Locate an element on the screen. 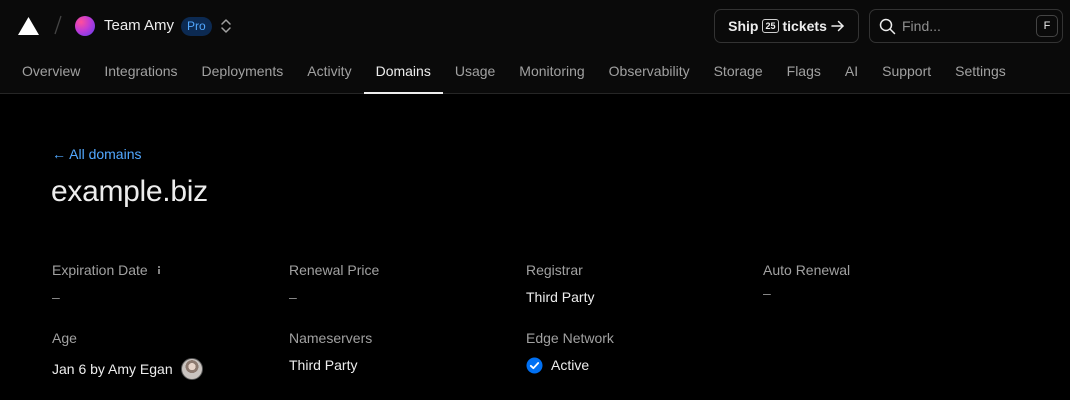 This screenshot has height=400, width=1070. tab-support: Support is located at coordinates (906, 73).